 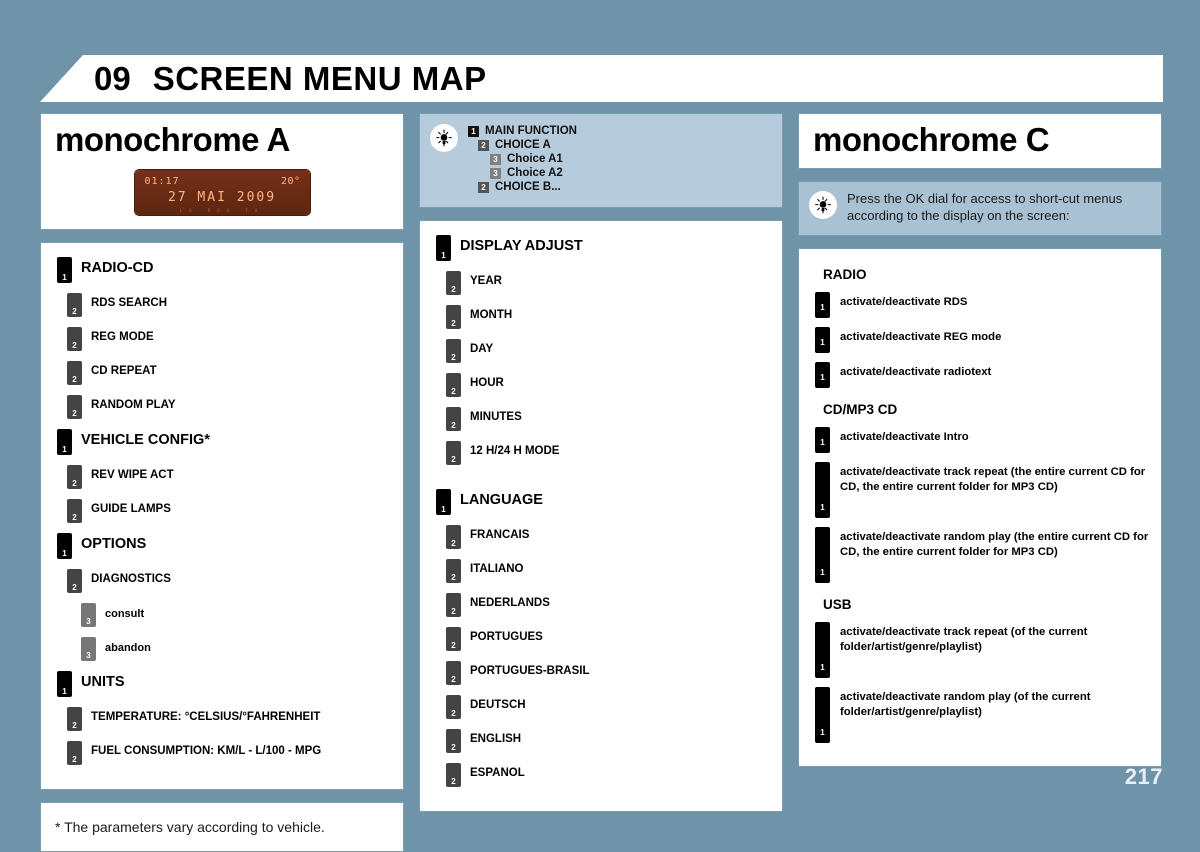 I want to click on menu-item-label: LANGUAGE, so click(x=501, y=500).